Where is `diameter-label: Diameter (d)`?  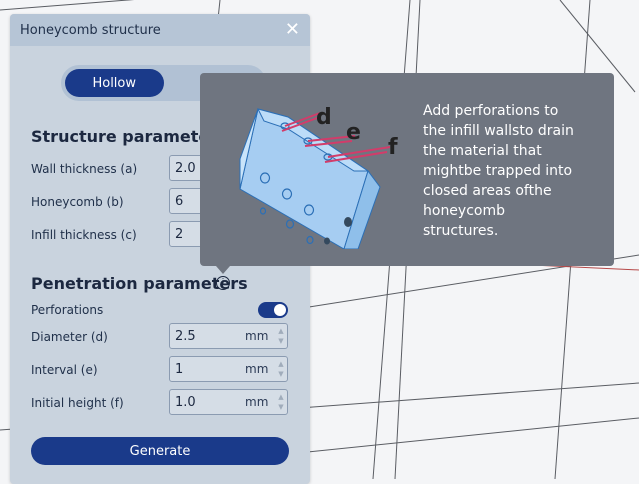 diameter-label: Diameter (d) is located at coordinates (69, 337).